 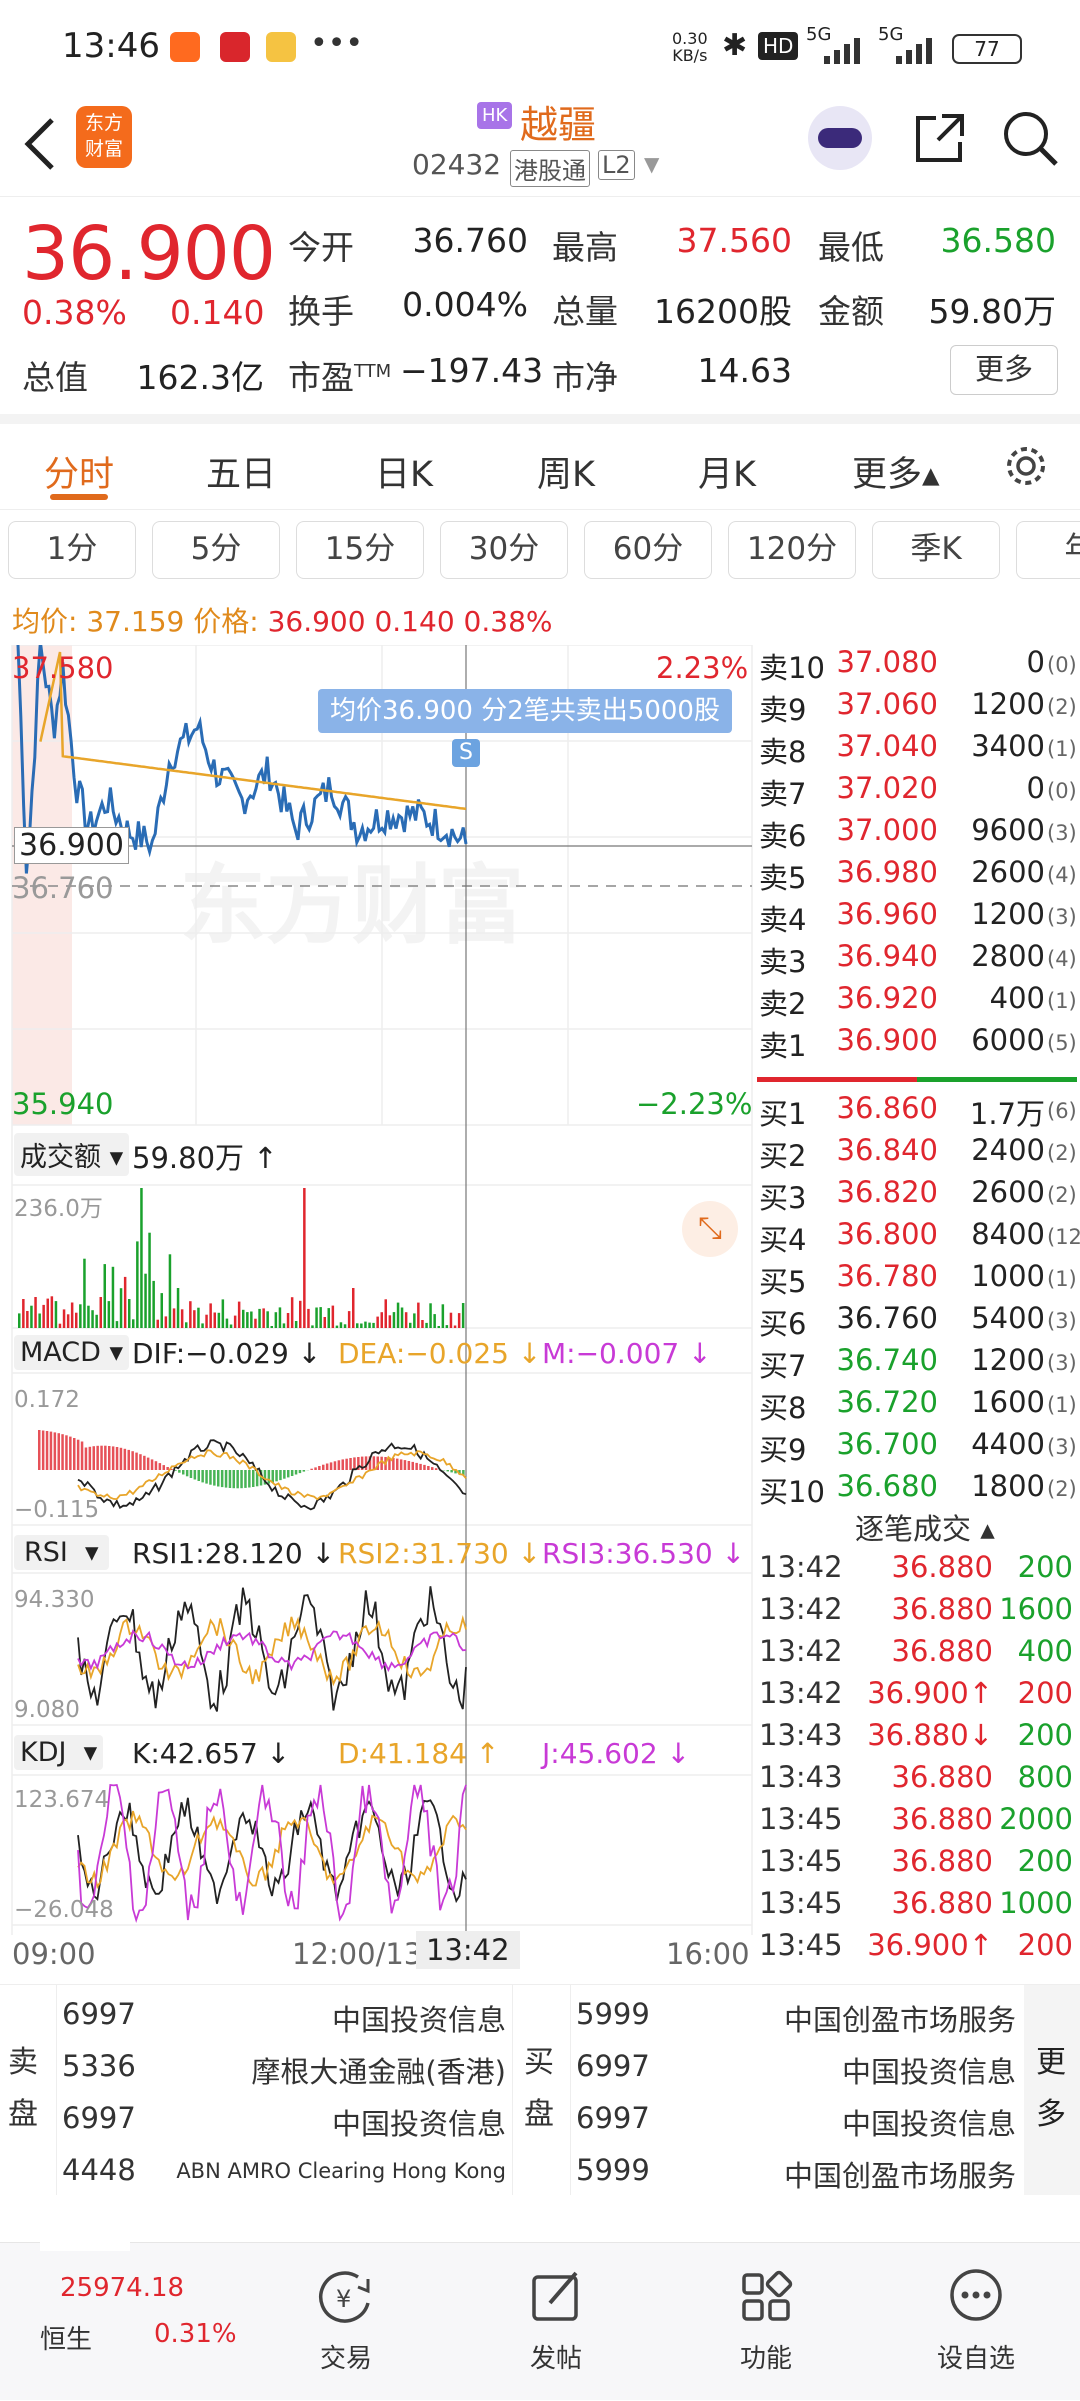 What do you see at coordinates (58, 1752) in the screenshot?
I see `kdj-indicator-select: KDJ ▾` at bounding box center [58, 1752].